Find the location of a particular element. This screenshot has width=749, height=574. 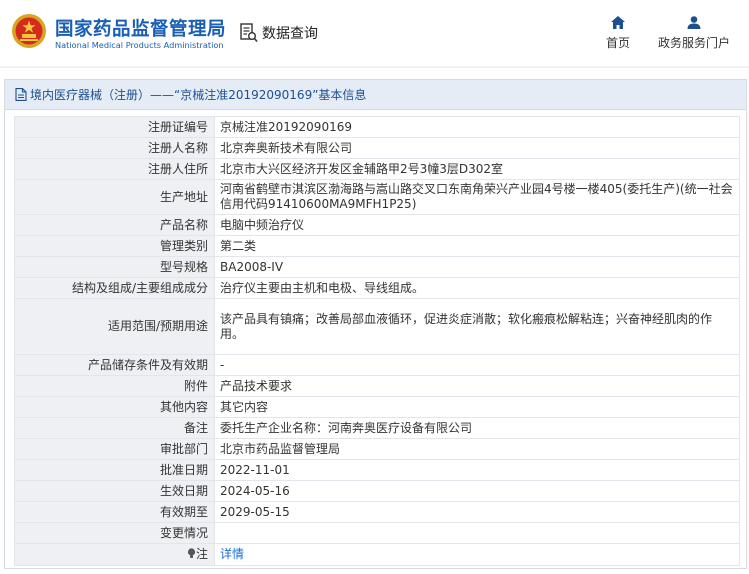

table-row: 备注 委托生产企业名称：河南奔奥医疗设备有限公司 is located at coordinates (377, 428).